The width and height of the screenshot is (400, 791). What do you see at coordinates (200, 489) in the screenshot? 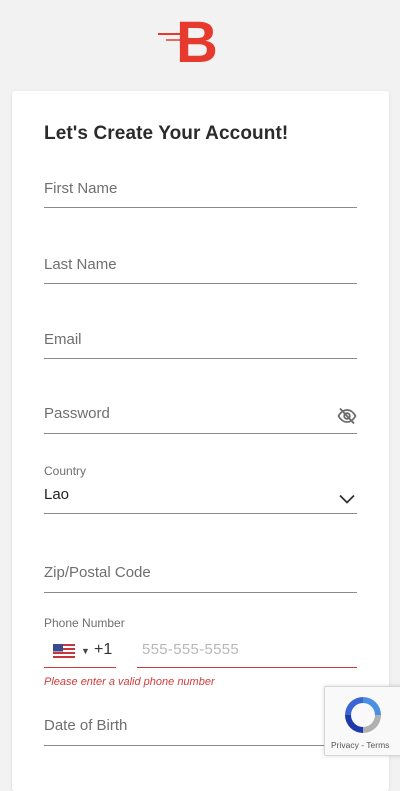
I see `country-select: Country Lao` at bounding box center [200, 489].